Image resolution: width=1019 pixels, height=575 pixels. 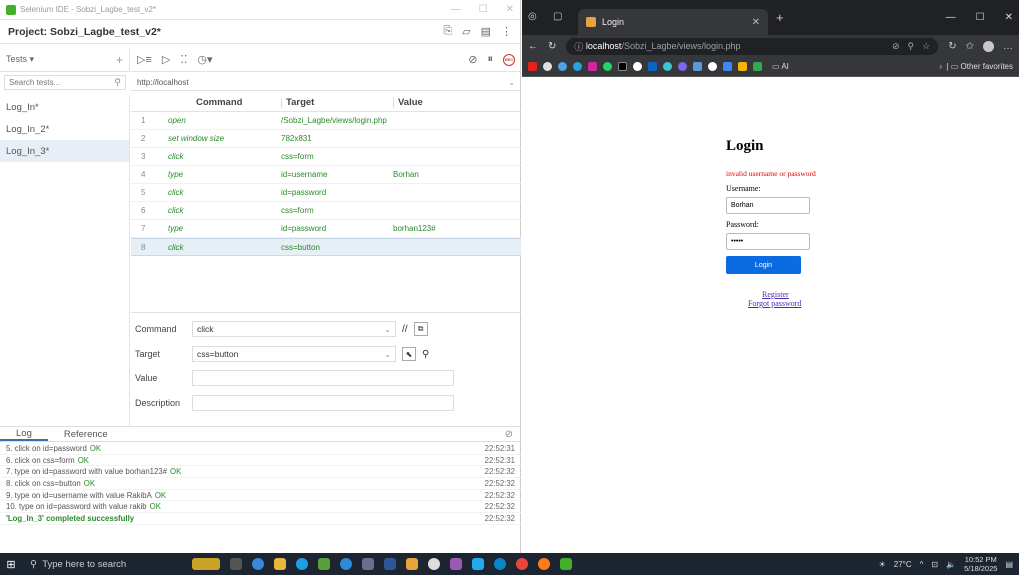 I want to click on run-all-tests-icon: ▷≡, so click(x=144, y=59).